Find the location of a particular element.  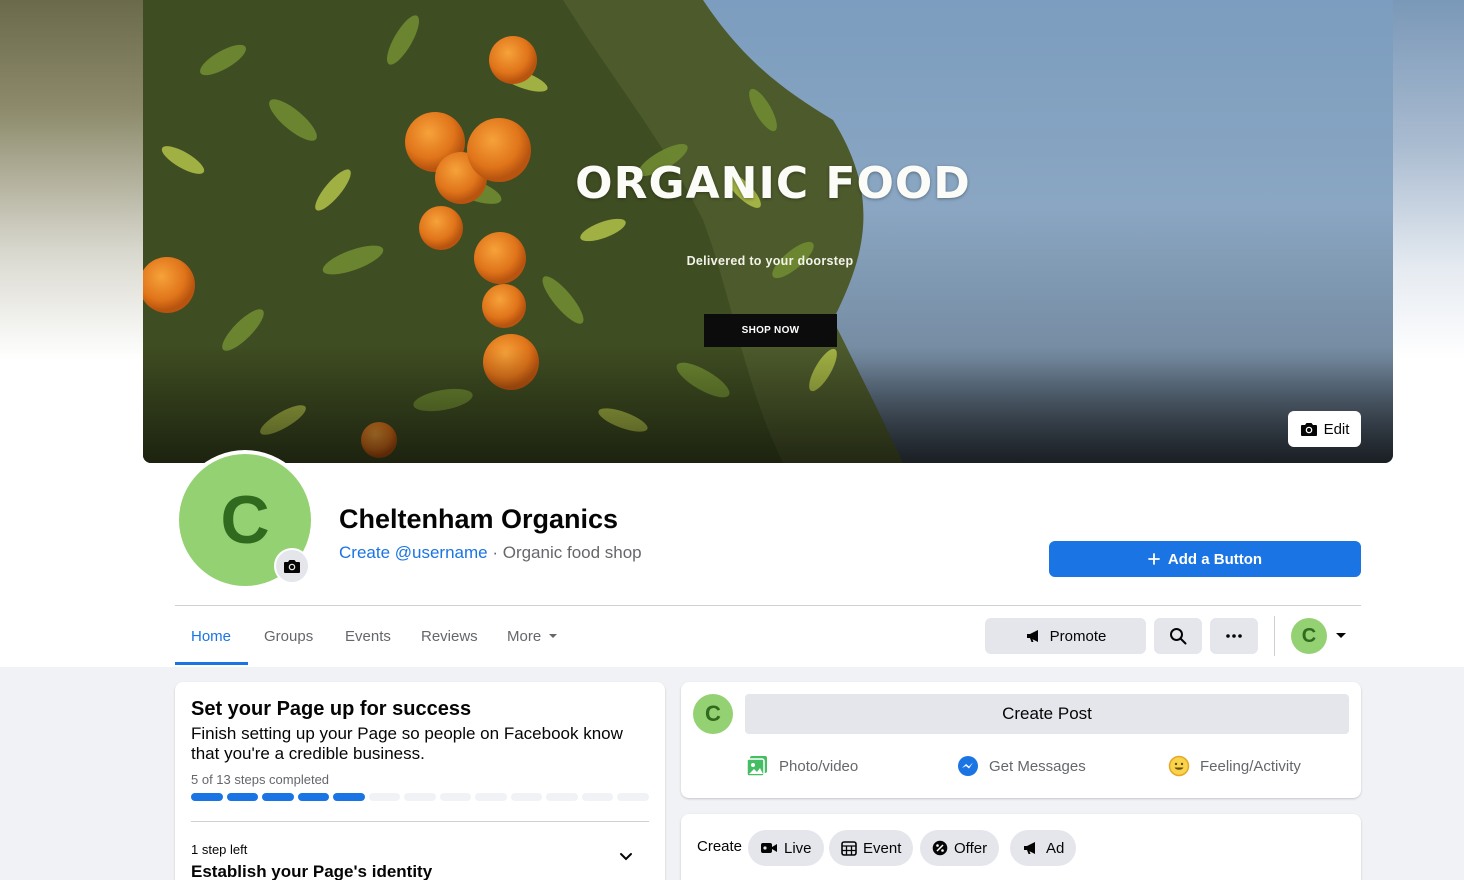

tab-more: More is located at coordinates (532, 636).